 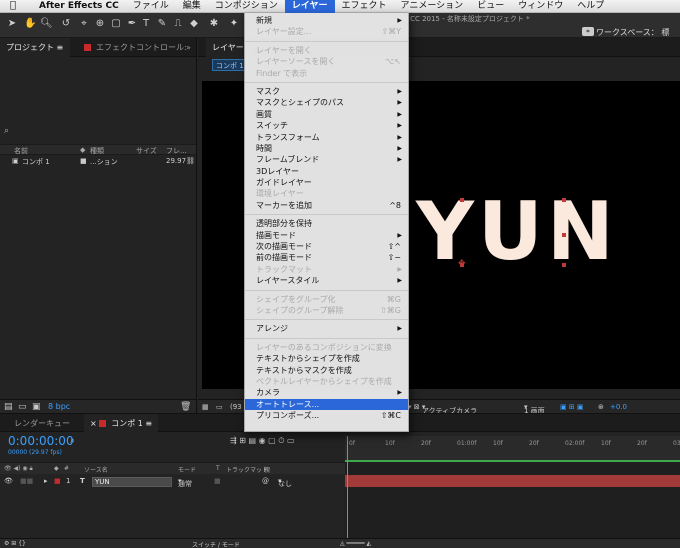 What do you see at coordinates (601, 407) in the screenshot?
I see `reset-exposure-icon: ⊛` at bounding box center [601, 407].